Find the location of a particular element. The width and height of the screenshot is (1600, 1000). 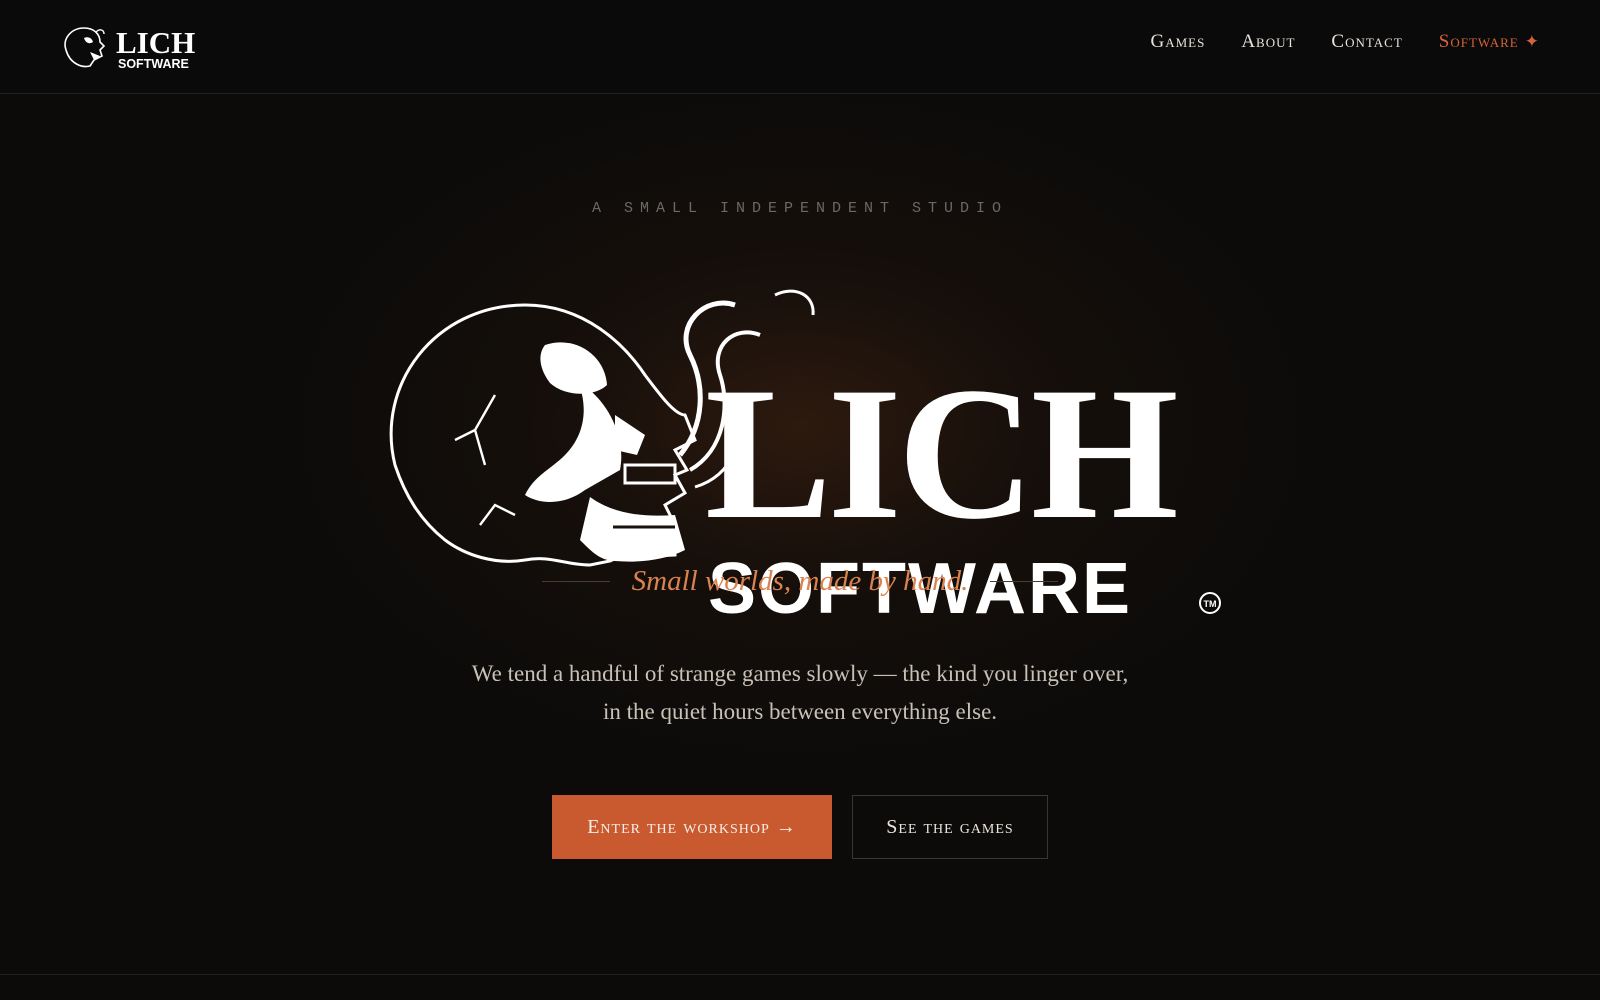

see-games-button: See the games is located at coordinates (950, 827).